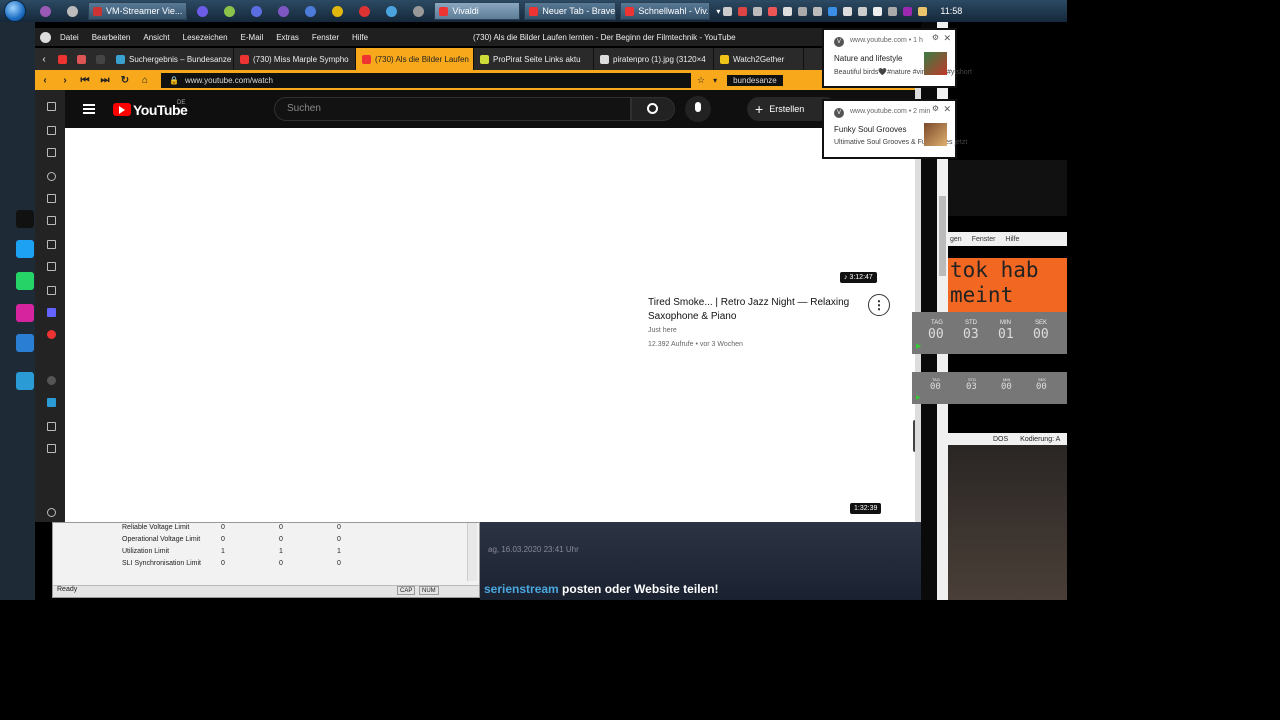 This screenshot has width=1280, height=720. What do you see at coordinates (85, 80) in the screenshot?
I see `rewind-icon: ⏮` at bounding box center [85, 80].